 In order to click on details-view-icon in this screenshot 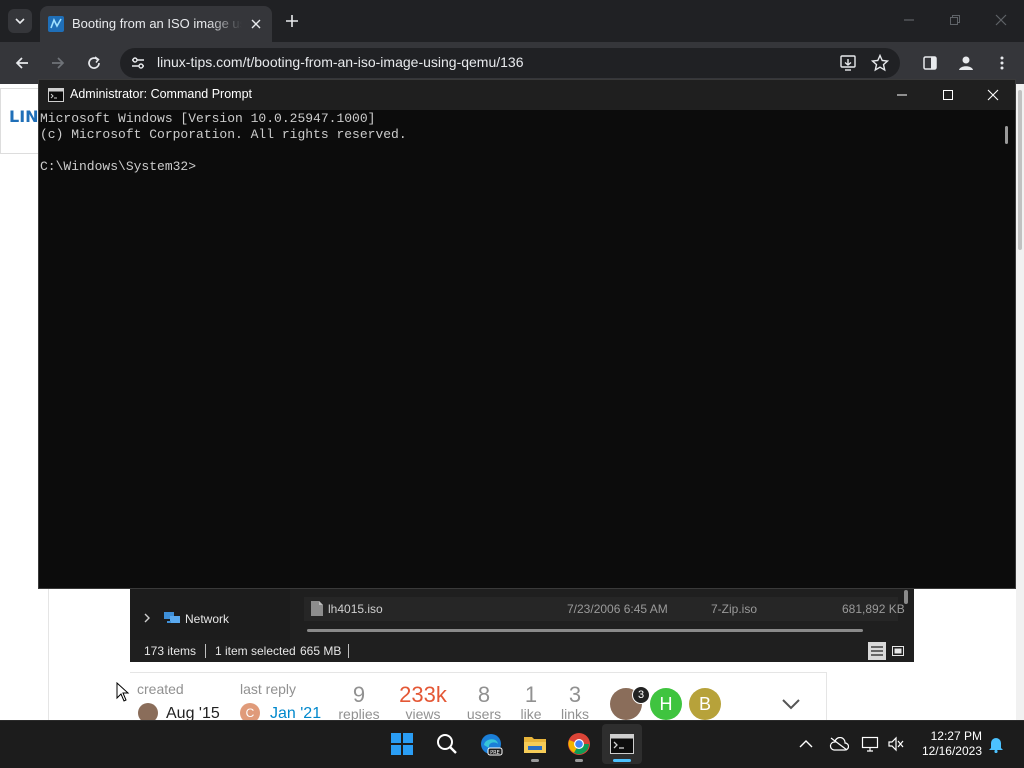, I will do `click(877, 651)`.